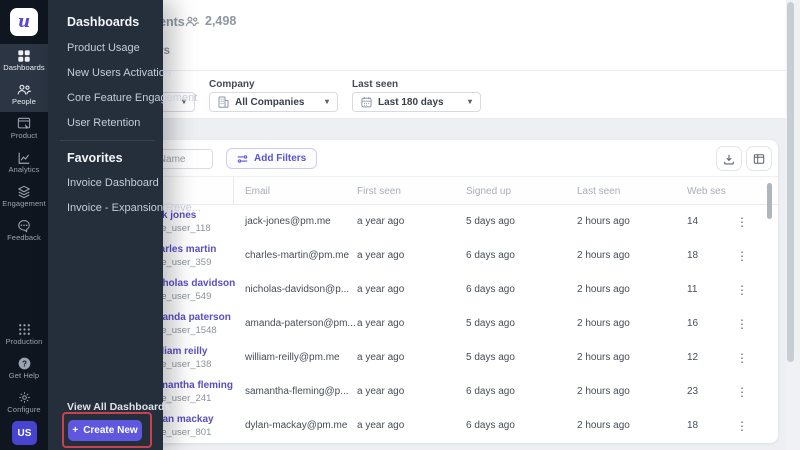  Describe the element at coordinates (24, 197) in the screenshot. I see `sidebar-item-engagement: Engagement` at that location.